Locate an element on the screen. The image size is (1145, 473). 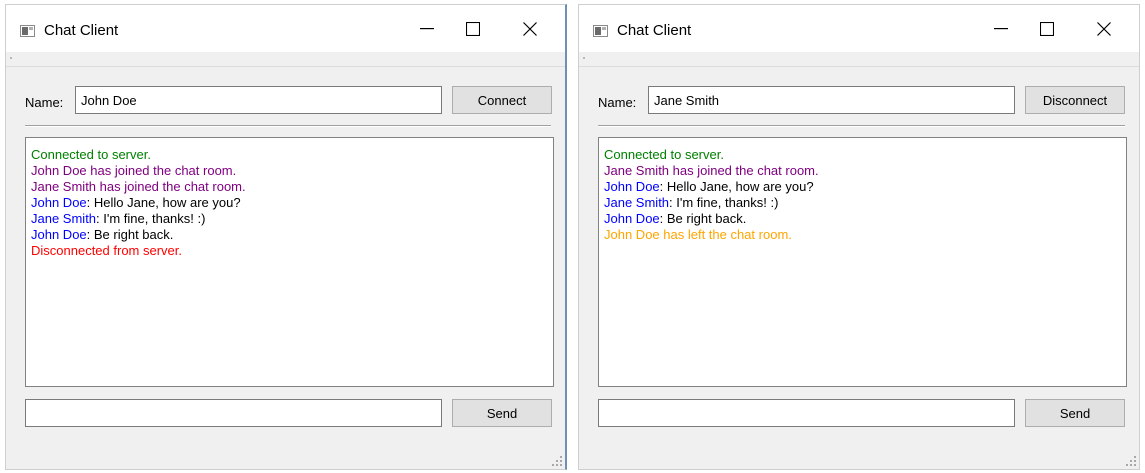
connect-button: Connect is located at coordinates (502, 100).